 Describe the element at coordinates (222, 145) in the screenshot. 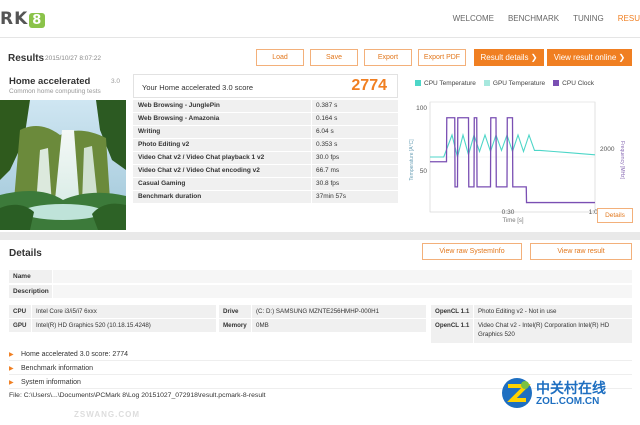

I see `score-row-name: Photo Editing v2` at that location.